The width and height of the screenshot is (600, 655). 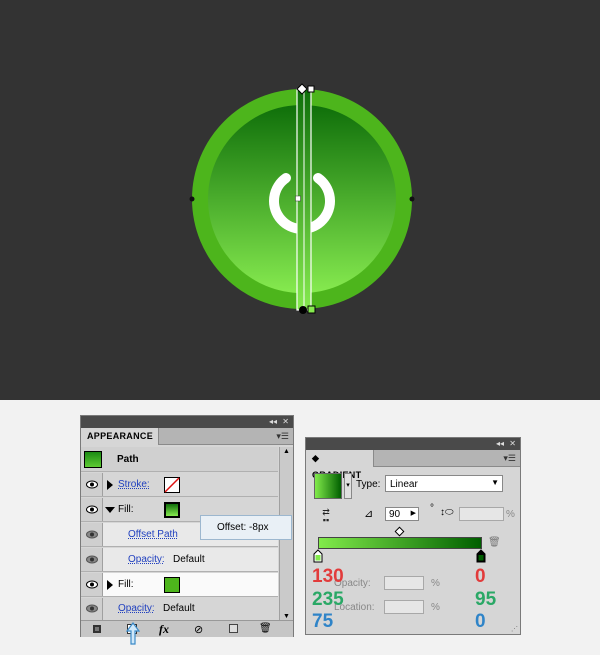 What do you see at coordinates (187, 628) in the screenshot?
I see `appearance-toolbar: fx ⊘ 🗑` at bounding box center [187, 628].